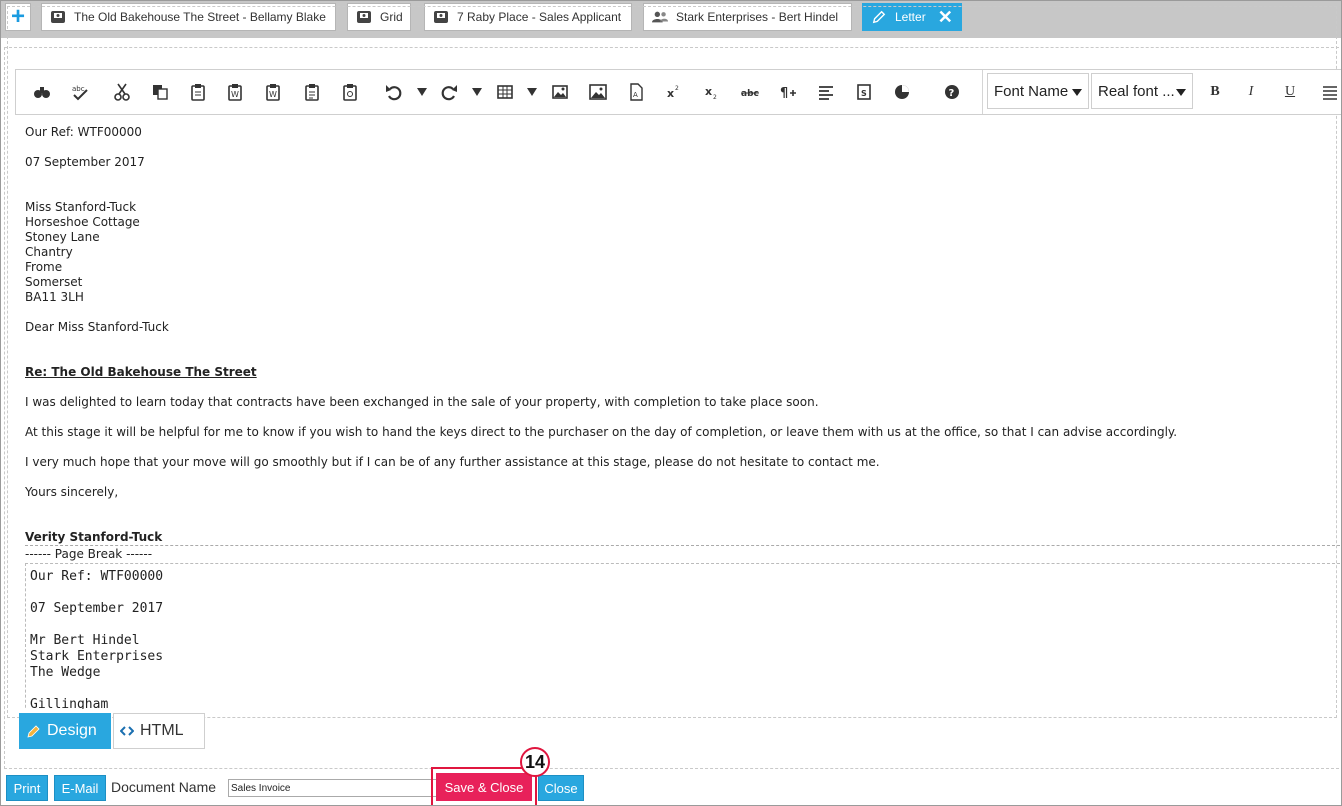 The height and width of the screenshot is (806, 1342). Describe the element at coordinates (72, 730) in the screenshot. I see `design-mode-label: Design` at that location.